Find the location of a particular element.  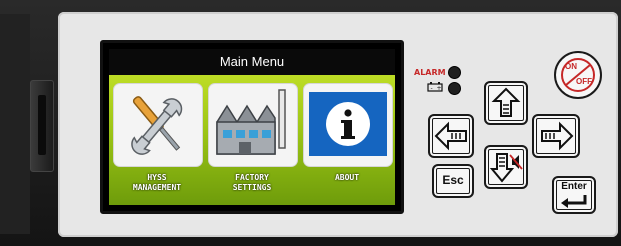

enter-button: Enter is located at coordinates (574, 195).